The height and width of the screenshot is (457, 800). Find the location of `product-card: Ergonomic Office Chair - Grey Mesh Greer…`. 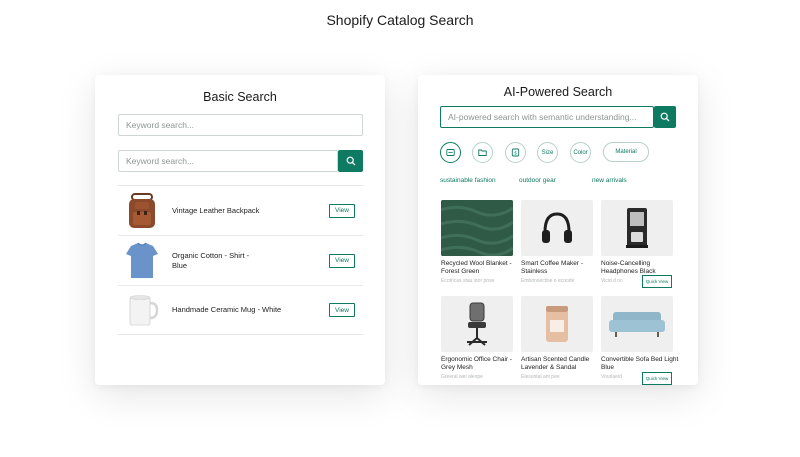

product-card: Ergonomic Office Chair - Grey Mesh Greer… is located at coordinates (477, 338).